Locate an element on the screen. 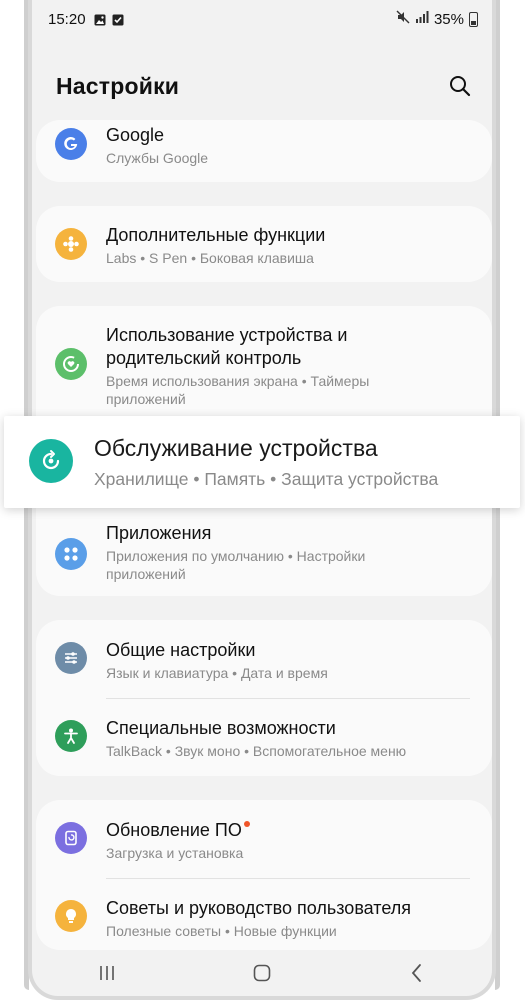 This screenshot has width=525, height=1000. status-right: 35% is located at coordinates (437, 19).